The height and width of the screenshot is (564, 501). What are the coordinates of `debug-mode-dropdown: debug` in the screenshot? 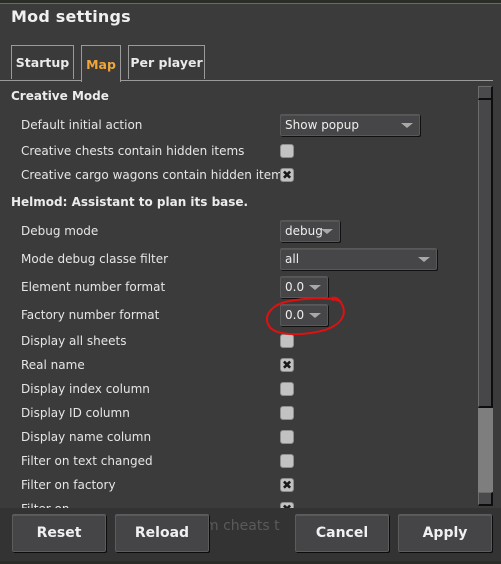 It's located at (310, 231).